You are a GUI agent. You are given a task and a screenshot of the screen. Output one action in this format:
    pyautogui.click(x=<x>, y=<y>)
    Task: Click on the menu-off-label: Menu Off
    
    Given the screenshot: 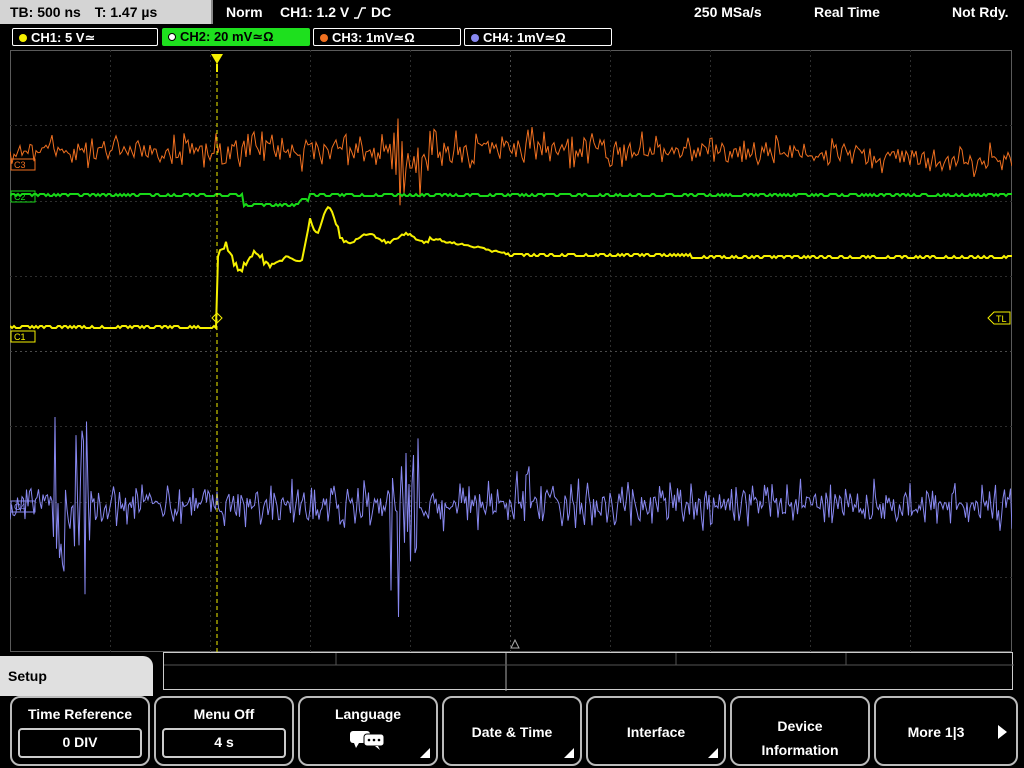 What is the action you would take?
    pyautogui.click(x=224, y=714)
    